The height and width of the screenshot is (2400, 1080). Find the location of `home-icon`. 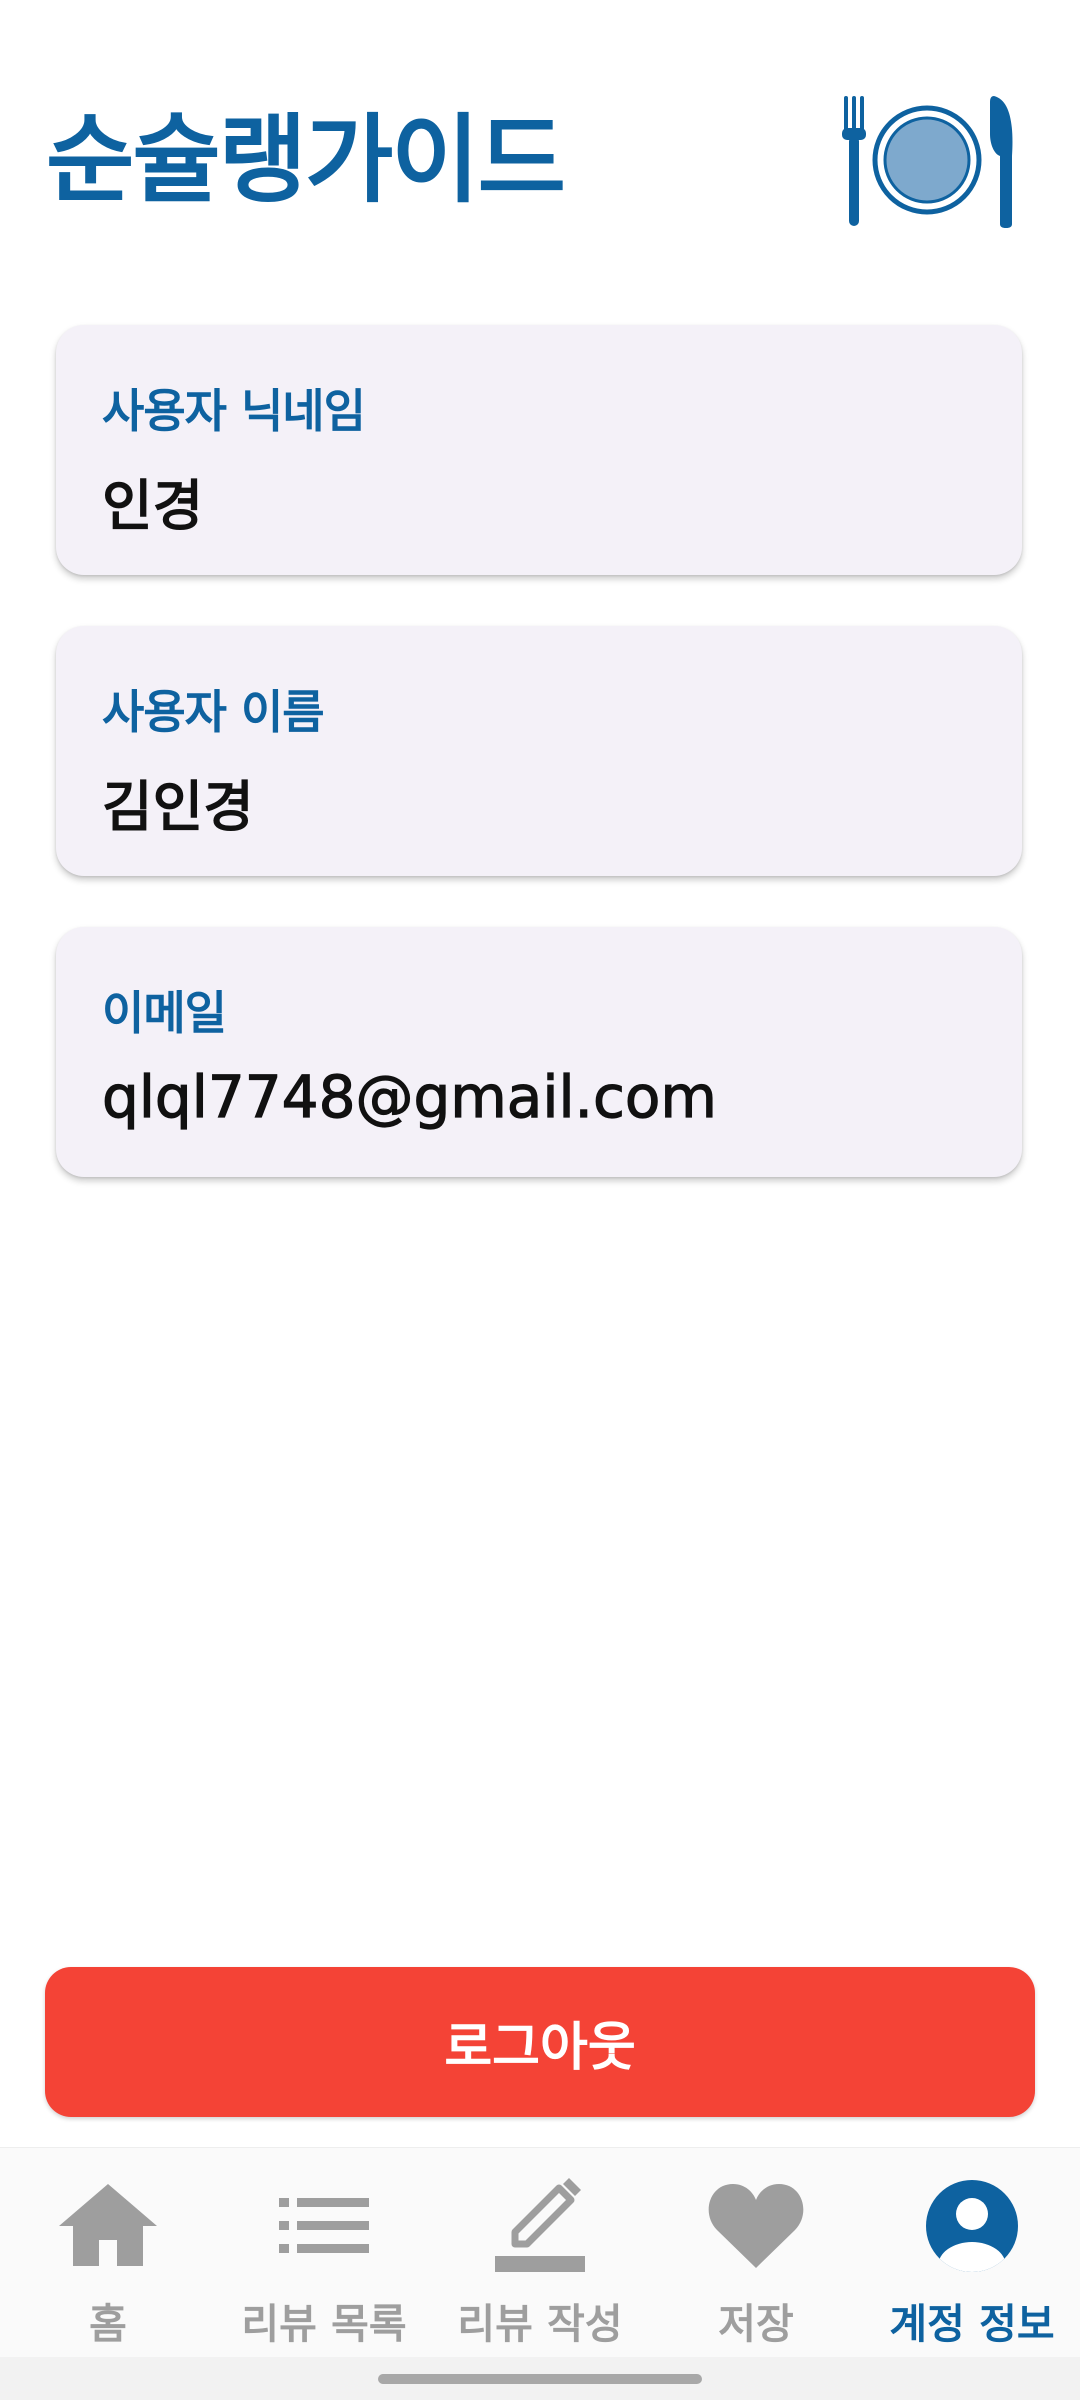

home-icon is located at coordinates (108, 2225).